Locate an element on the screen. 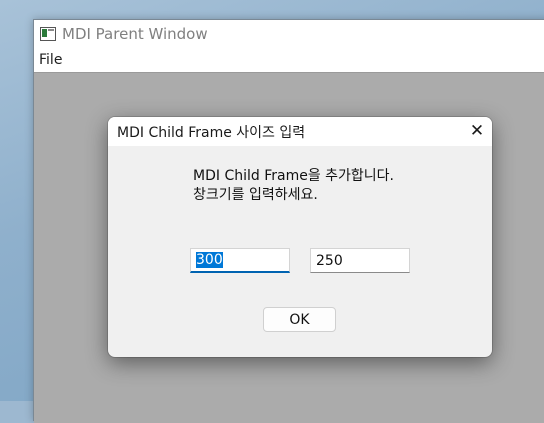  width-input is located at coordinates (240, 260).